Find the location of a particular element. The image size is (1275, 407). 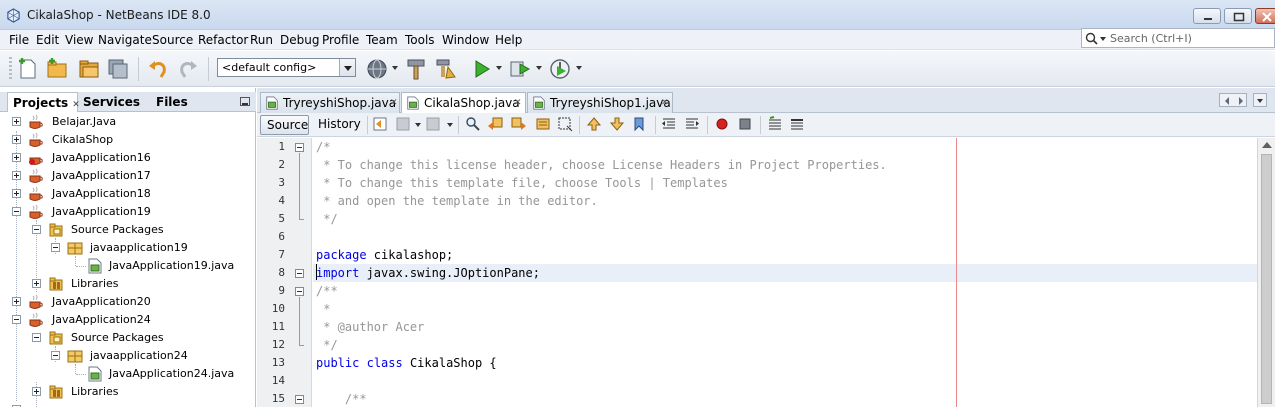

menu-window: Window is located at coordinates (465, 40).